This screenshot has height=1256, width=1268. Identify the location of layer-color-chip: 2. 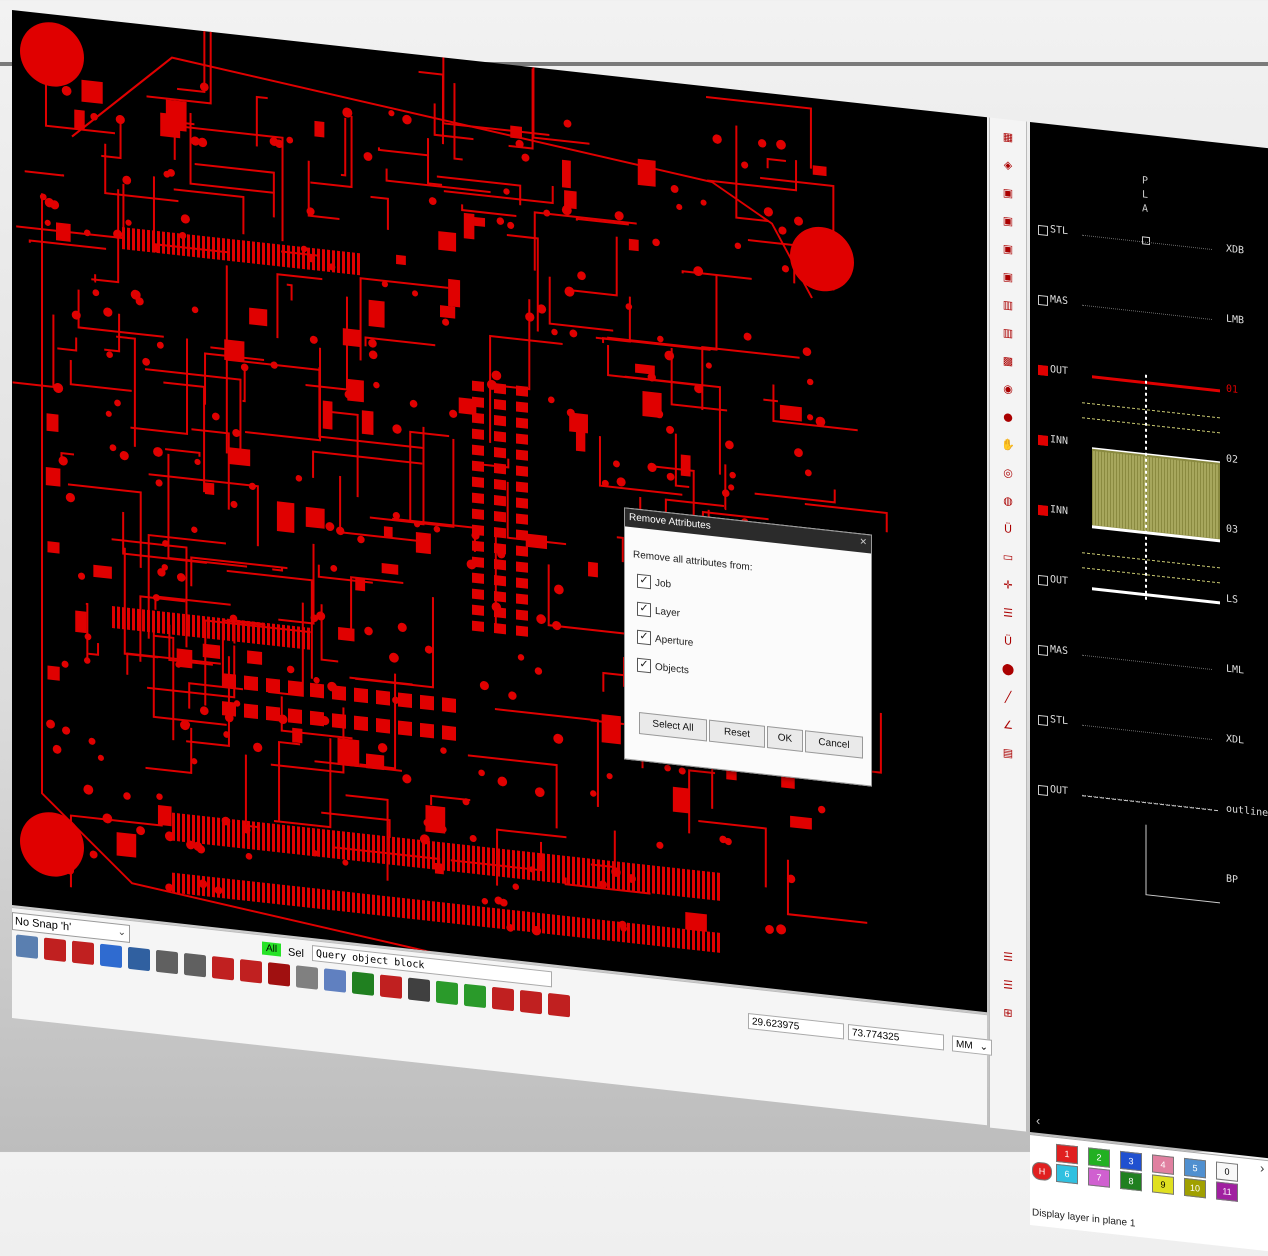
(1099, 1157).